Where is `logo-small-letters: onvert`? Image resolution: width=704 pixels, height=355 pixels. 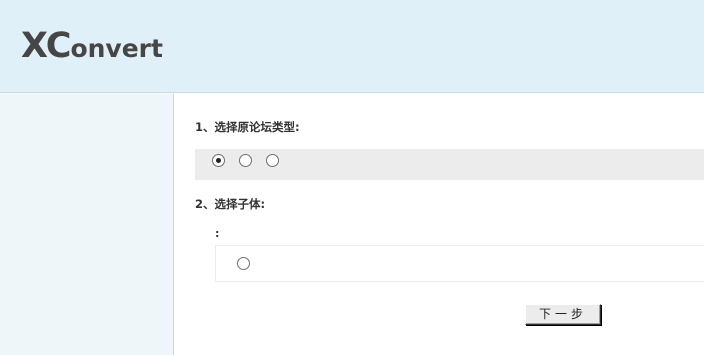
logo-small-letters: onvert is located at coordinates (116, 48).